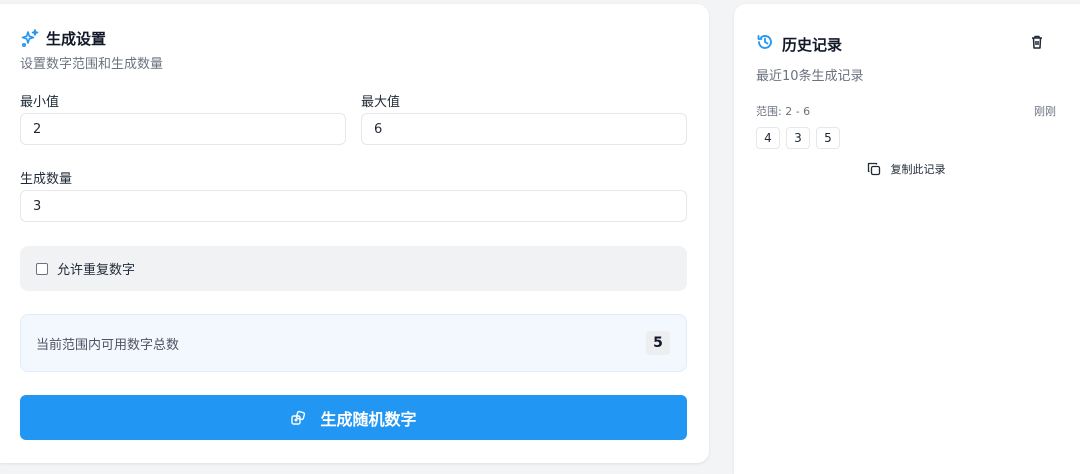 The height and width of the screenshot is (474, 1080). I want to click on record-number: 4, so click(768, 138).